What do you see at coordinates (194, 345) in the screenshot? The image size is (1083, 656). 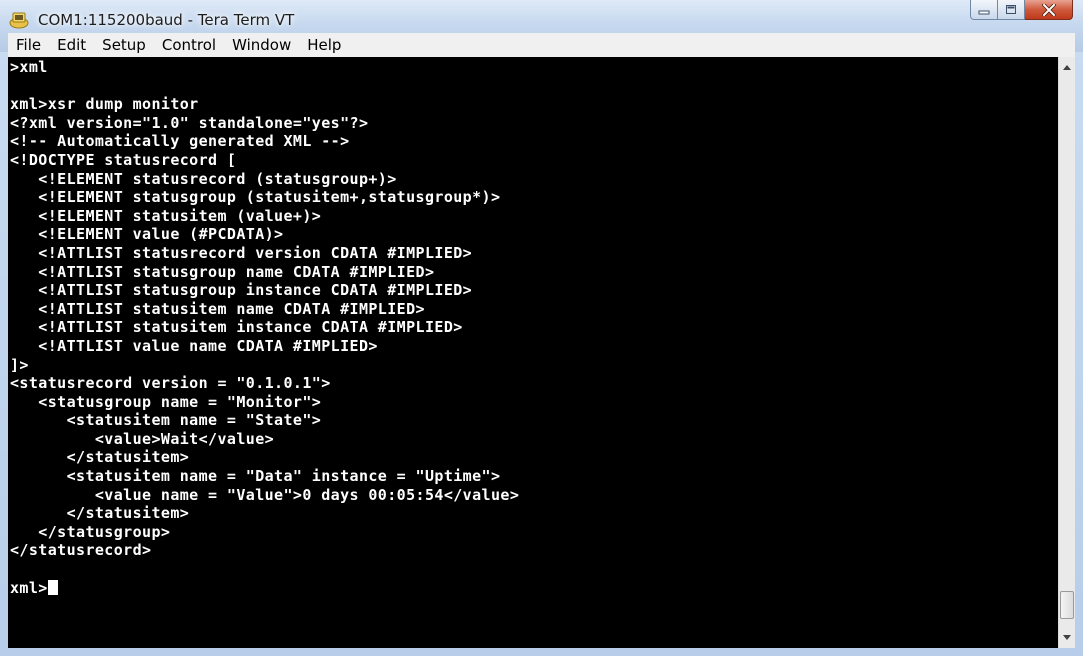 I see `terminal-line: <!ATTLIST value name CDATA #IMPLIED>` at bounding box center [194, 345].